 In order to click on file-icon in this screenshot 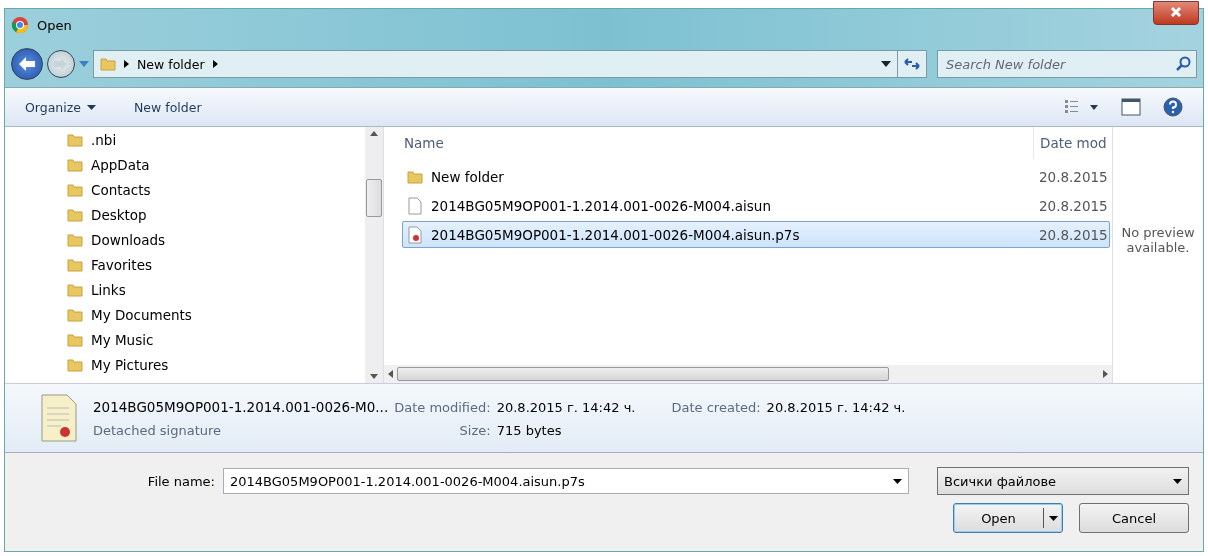, I will do `click(415, 205)`.